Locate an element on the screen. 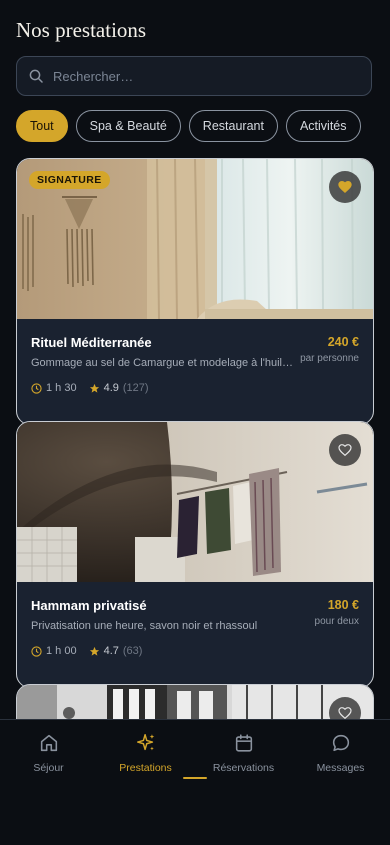  filter-chips: Tout Spa & Beauté Restaurant Activités is located at coordinates (188, 126).